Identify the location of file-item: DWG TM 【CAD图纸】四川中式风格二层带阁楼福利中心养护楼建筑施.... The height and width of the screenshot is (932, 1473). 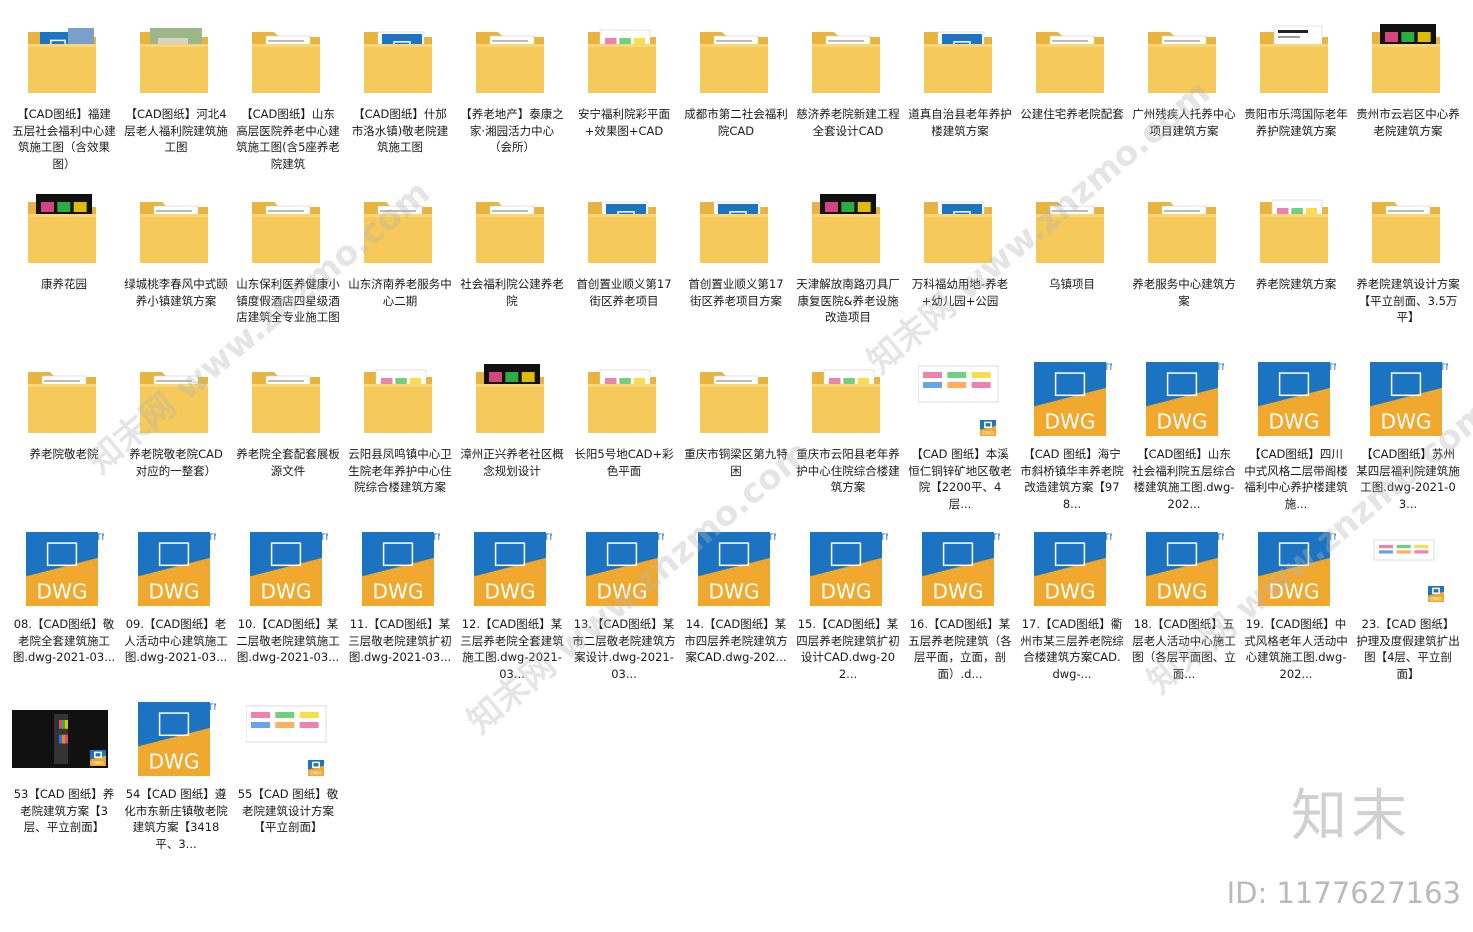
(1296, 435).